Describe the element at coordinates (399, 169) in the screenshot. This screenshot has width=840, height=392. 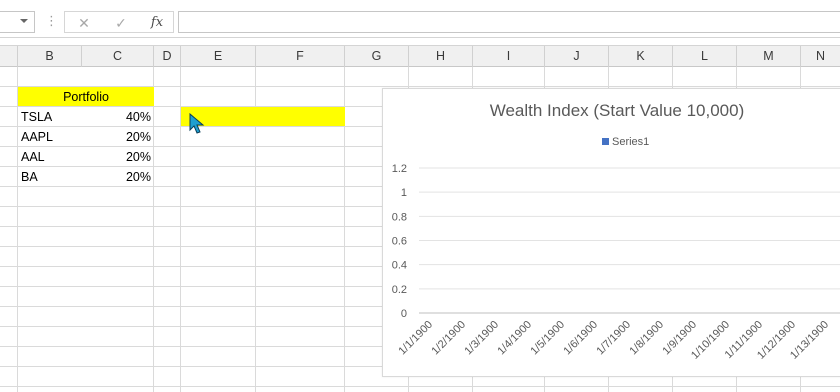
I see `y-tick-label: 1.2` at that location.